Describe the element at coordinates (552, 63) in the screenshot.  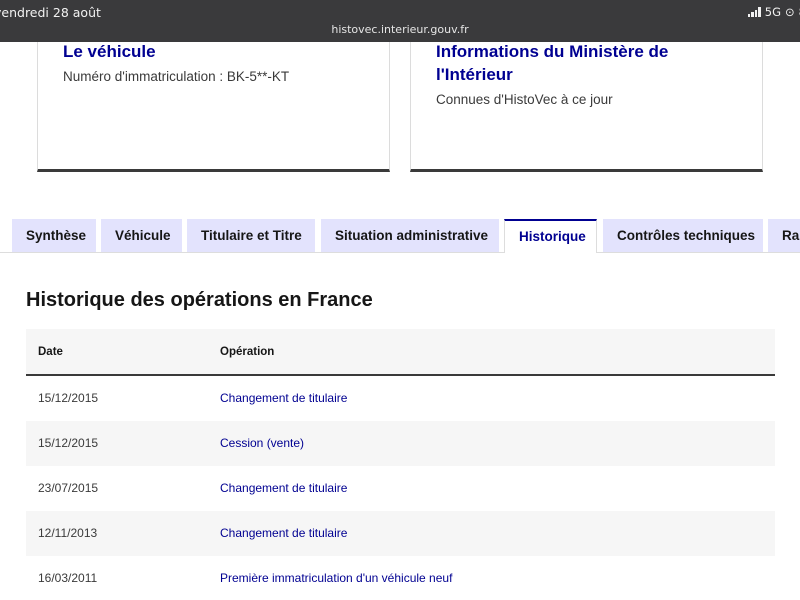
I see `ministry-card-title: Informations du Ministère de l'Intérieur` at that location.